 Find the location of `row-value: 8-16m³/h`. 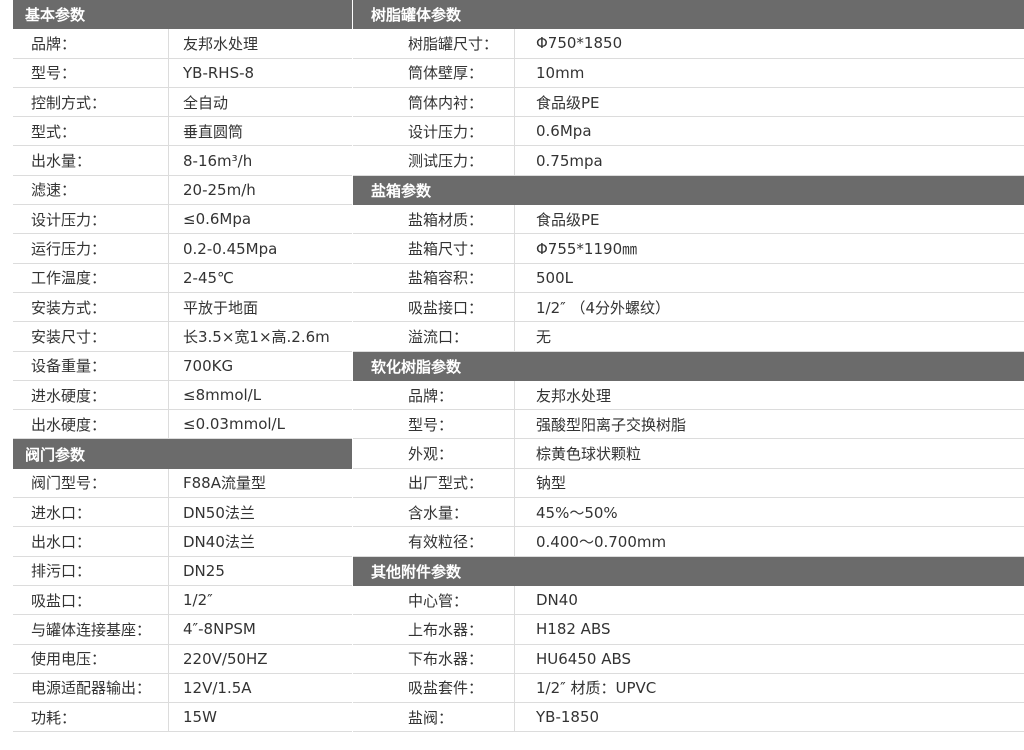

row-value: 8-16m³/h is located at coordinates (218, 160).